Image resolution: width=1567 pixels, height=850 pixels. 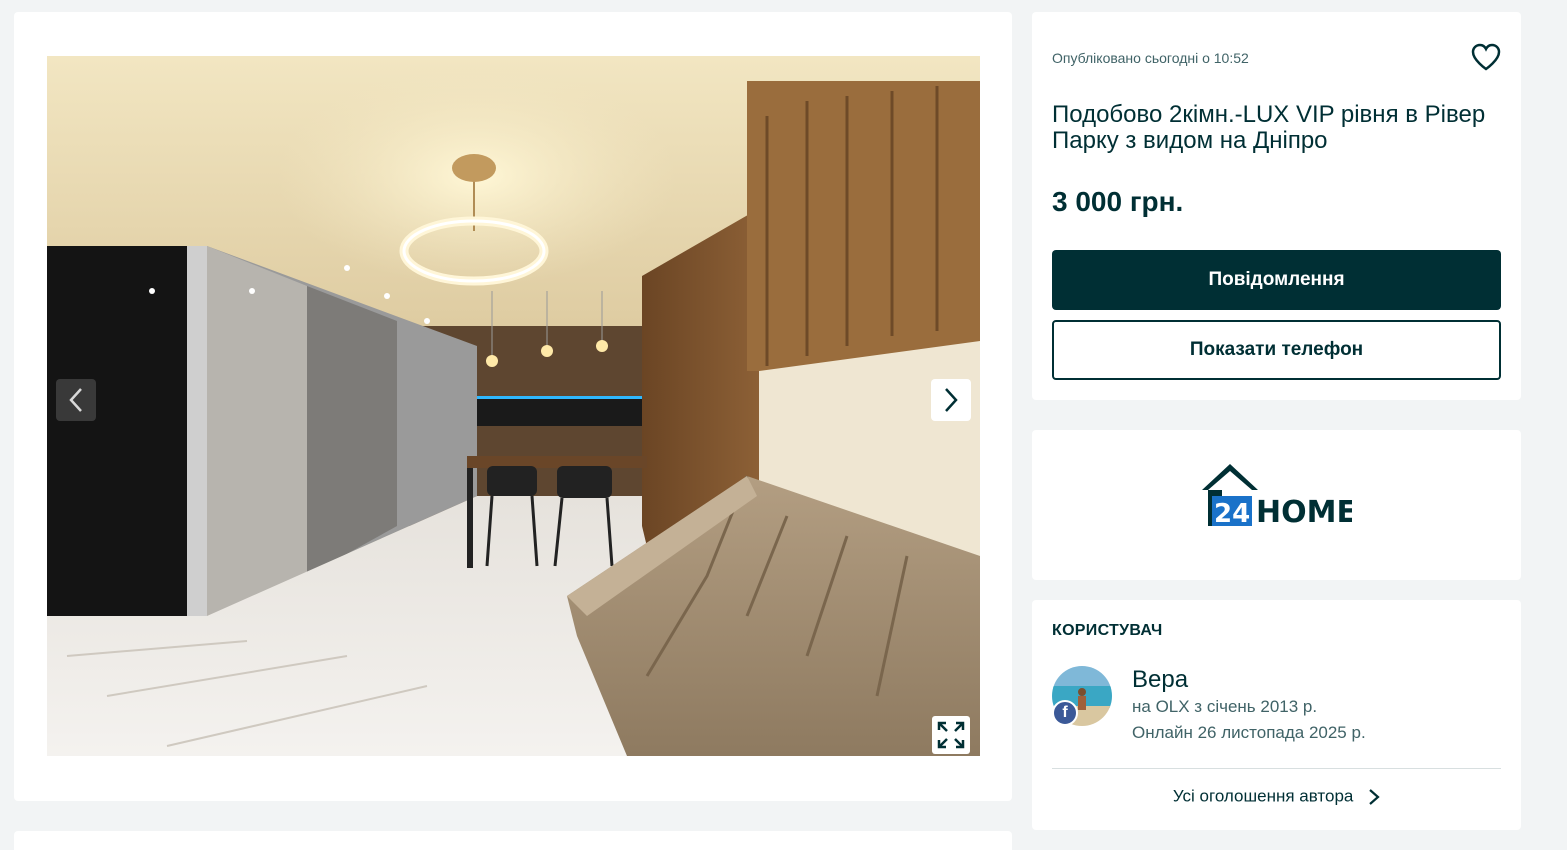 I want to click on ad-price: 3 000 грн., so click(x=1118, y=201).